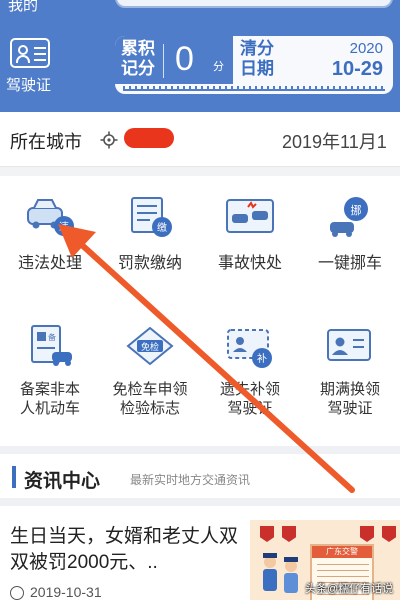  I want to click on driver-license-icon, so click(30, 53).